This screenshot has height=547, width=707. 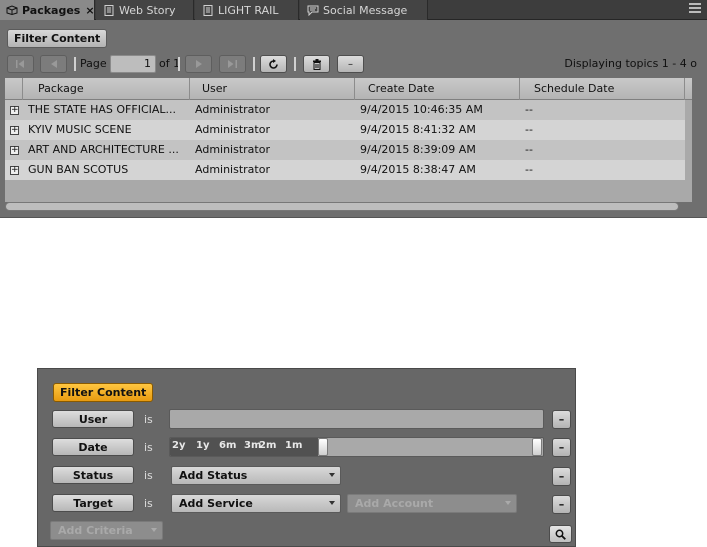 I want to click on cell-package: GUN BAN SCOTUS, so click(x=78, y=169).